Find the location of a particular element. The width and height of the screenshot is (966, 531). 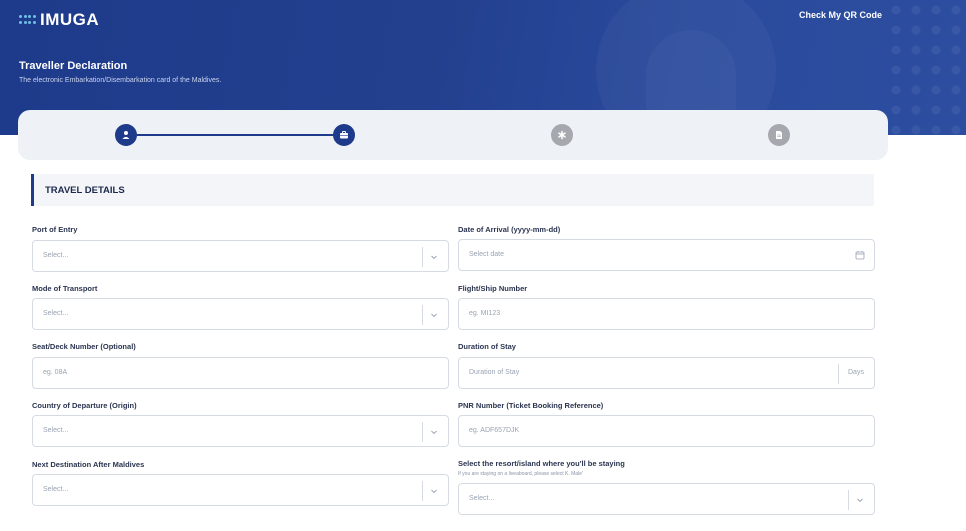

step-personal is located at coordinates (126, 135).